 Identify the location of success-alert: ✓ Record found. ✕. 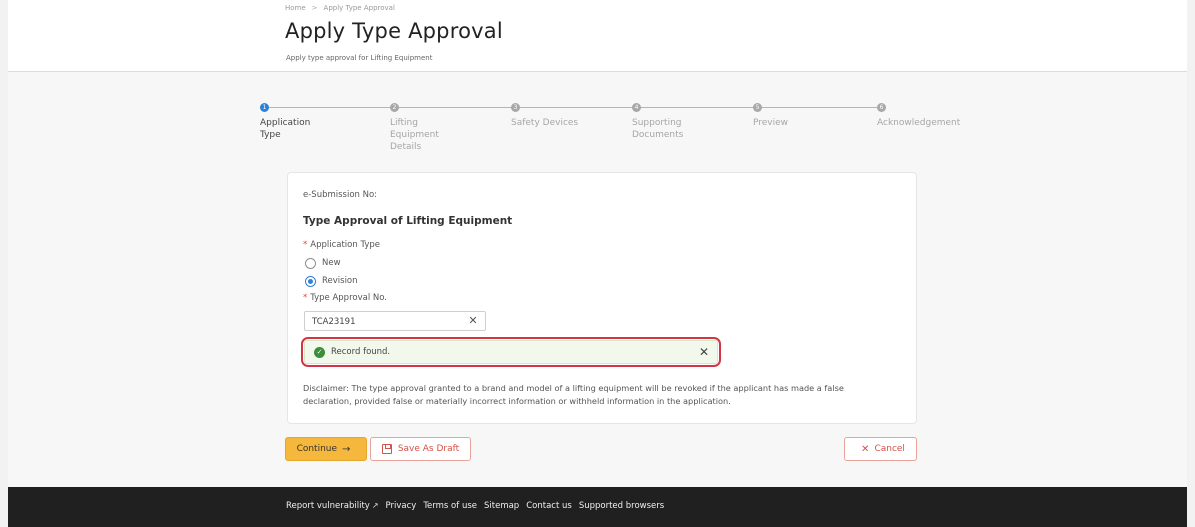
(511, 352).